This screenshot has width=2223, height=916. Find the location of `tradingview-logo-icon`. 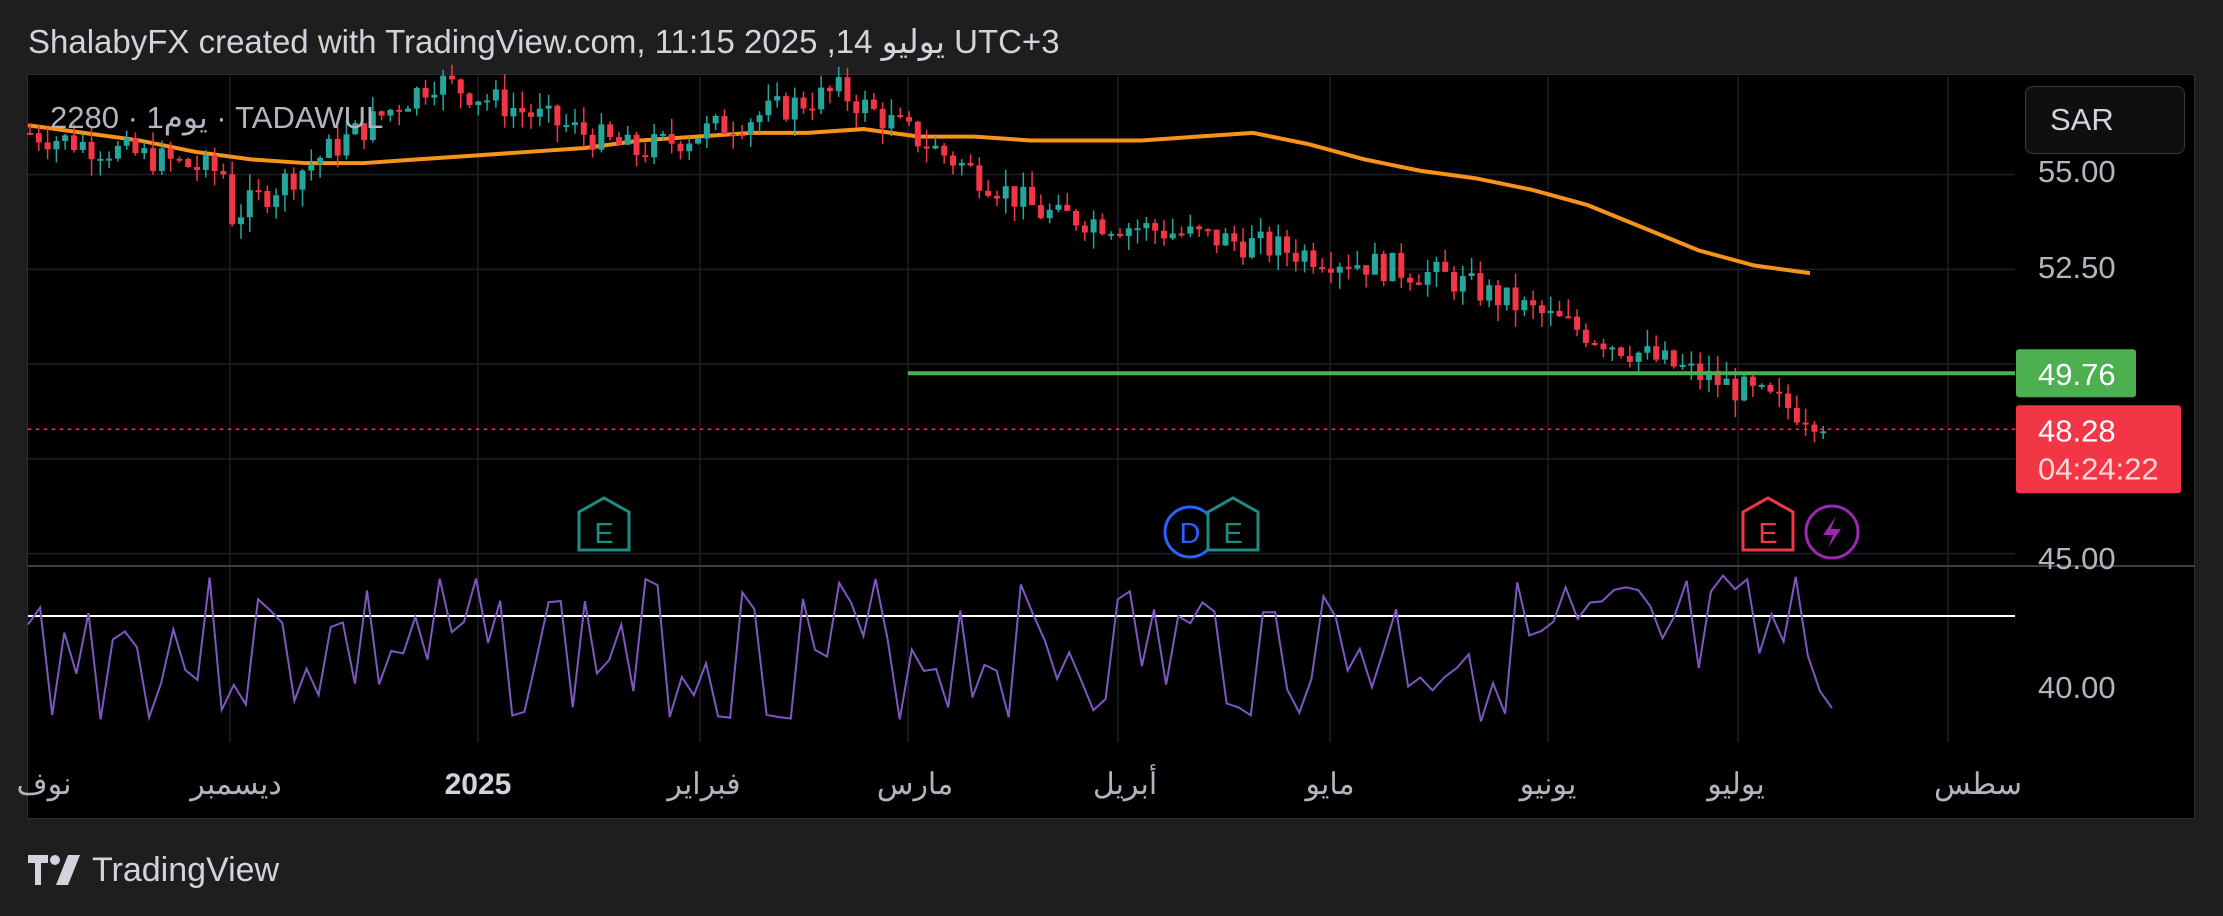

tradingview-logo-icon is located at coordinates (54, 870).